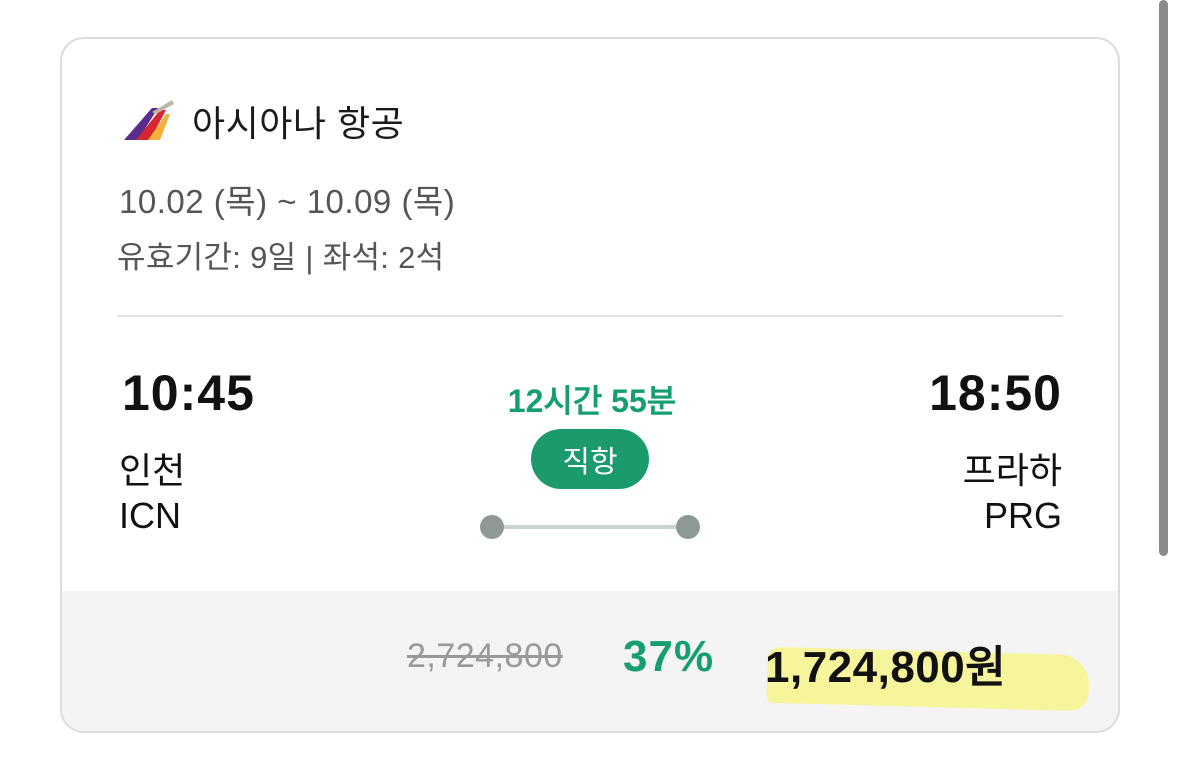 The height and width of the screenshot is (769, 1179). Describe the element at coordinates (590, 459) in the screenshot. I see `direct-flight-badge: 직항` at that location.